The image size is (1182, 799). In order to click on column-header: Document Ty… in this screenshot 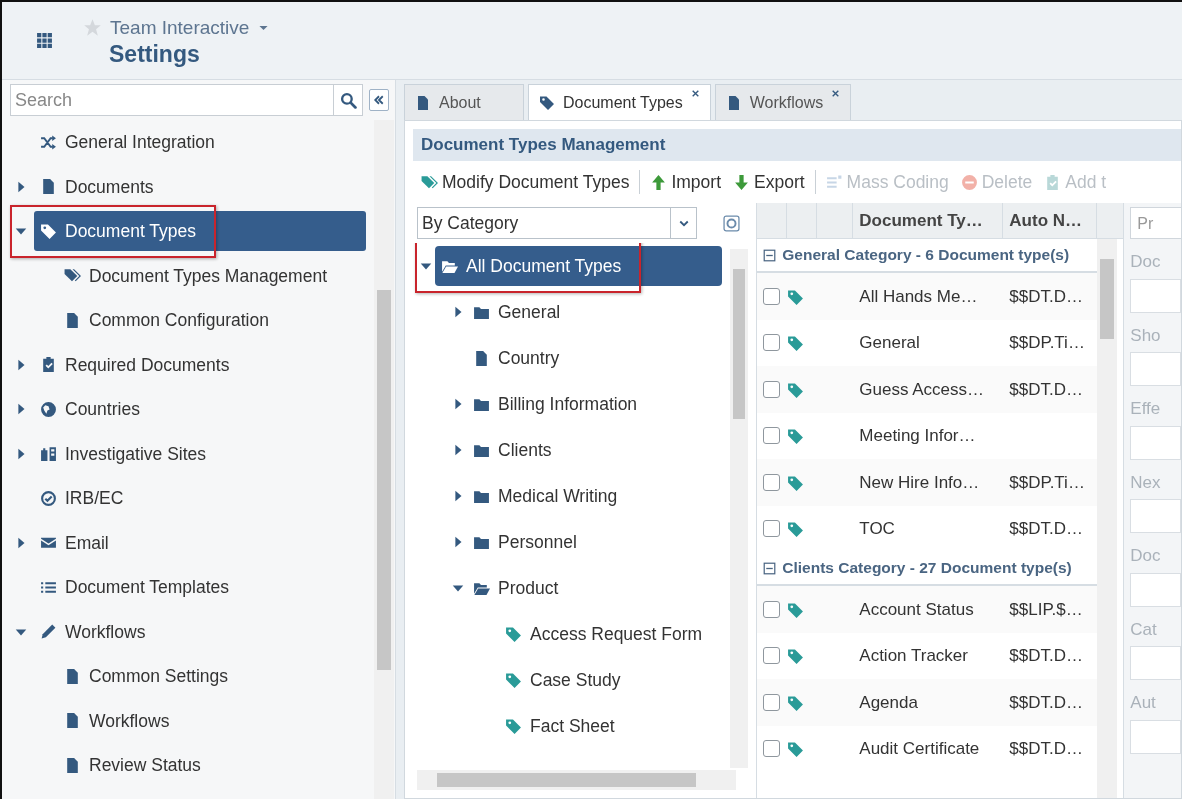, I will do `click(928, 220)`.